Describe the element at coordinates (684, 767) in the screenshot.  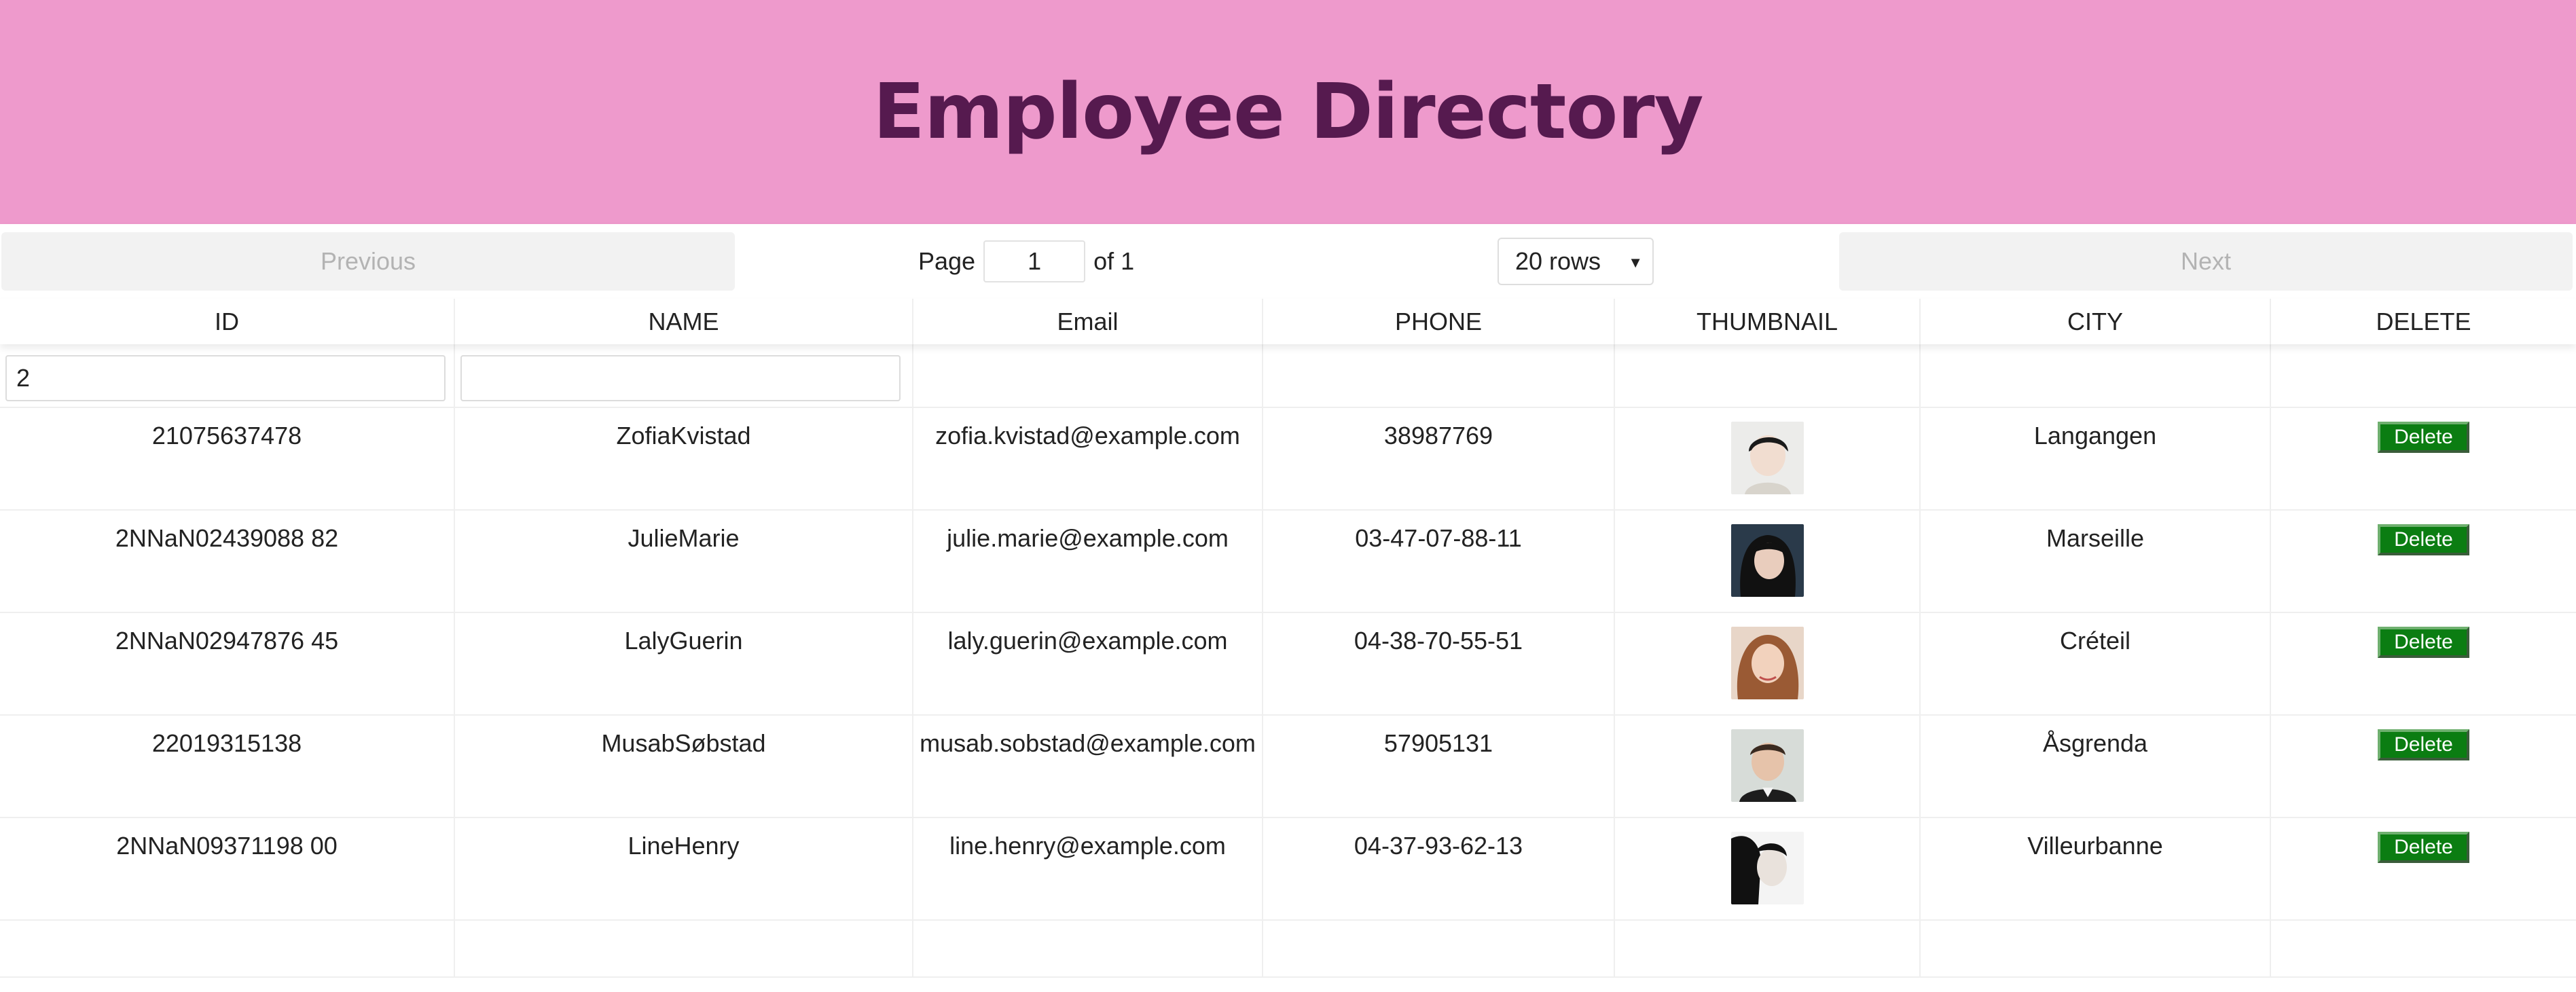
I see `cell-name: MusabSøbstad` at that location.